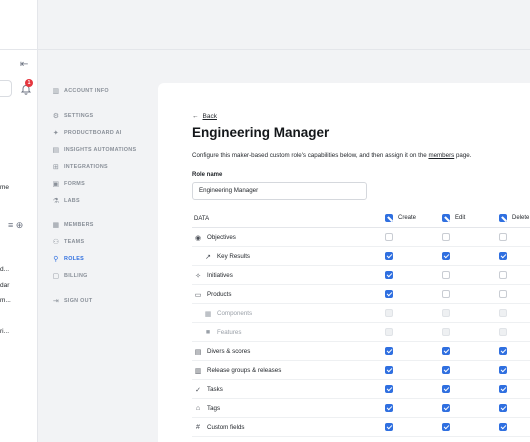 Image resolution: width=530 pixels, height=442 pixels. Describe the element at coordinates (441, 155) in the screenshot. I see `members-link: members` at that location.